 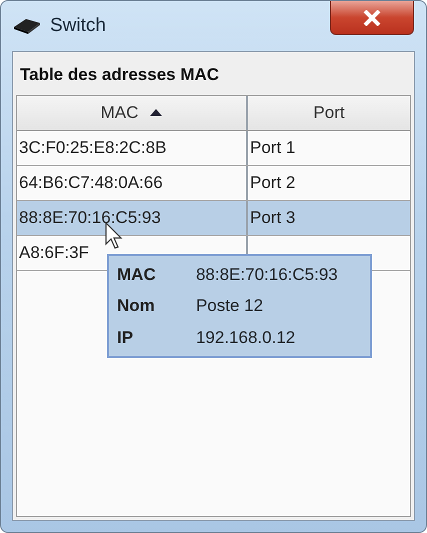 I want to click on tooltip-value: Poste 12, so click(x=230, y=306).